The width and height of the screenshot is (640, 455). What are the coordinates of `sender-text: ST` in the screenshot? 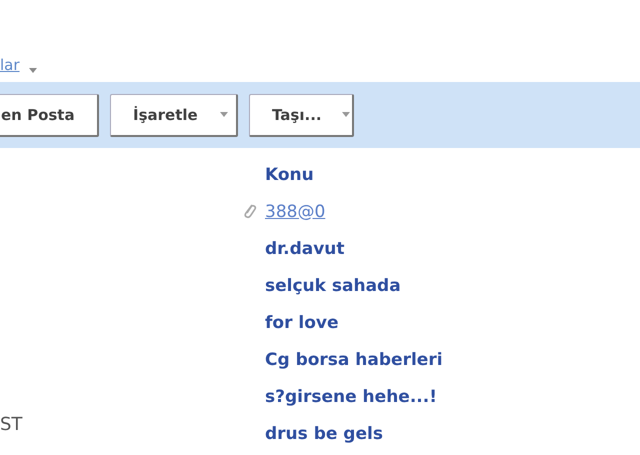 It's located at (11, 424).